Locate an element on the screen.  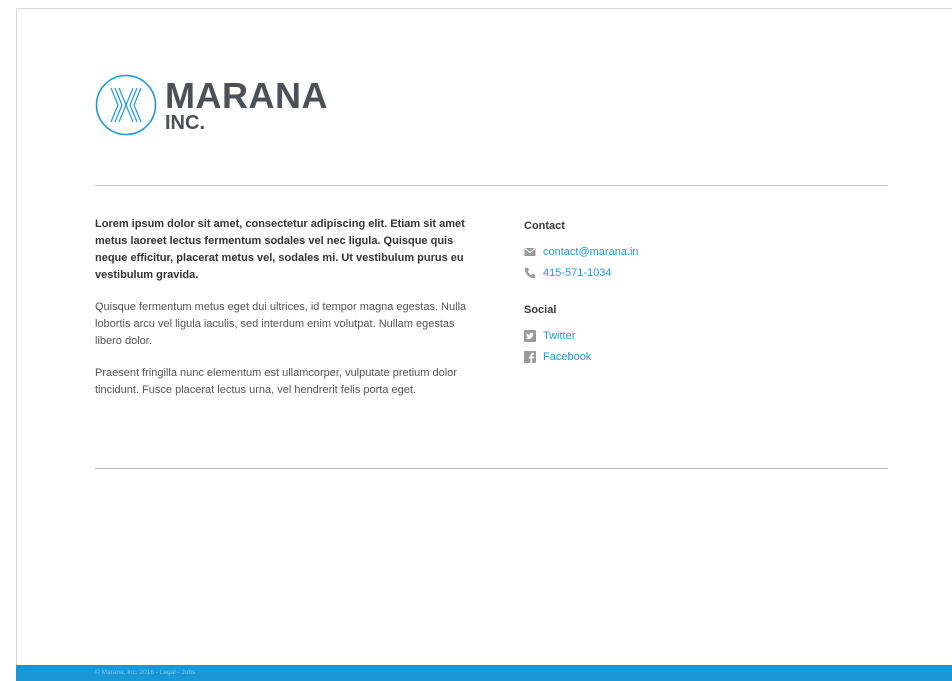
phone-icon is located at coordinates (530, 272).